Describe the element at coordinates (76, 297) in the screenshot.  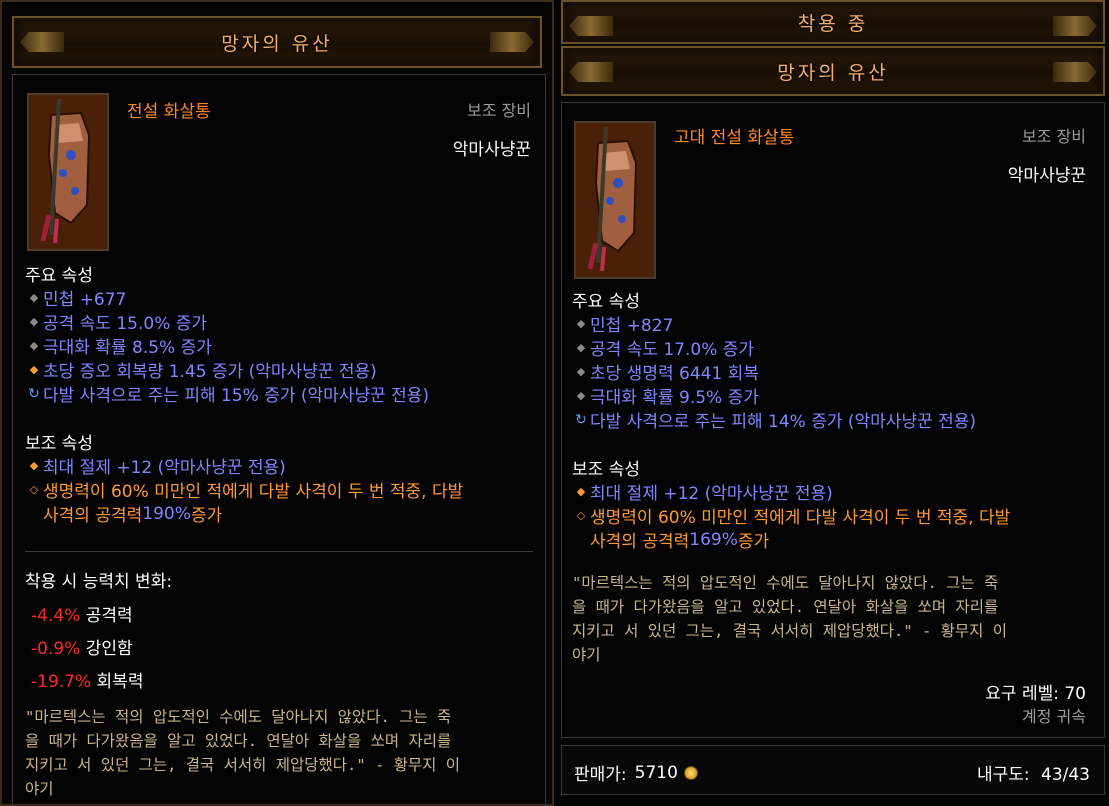
I see `primary-stat: ◆ 민첩 +677` at that location.